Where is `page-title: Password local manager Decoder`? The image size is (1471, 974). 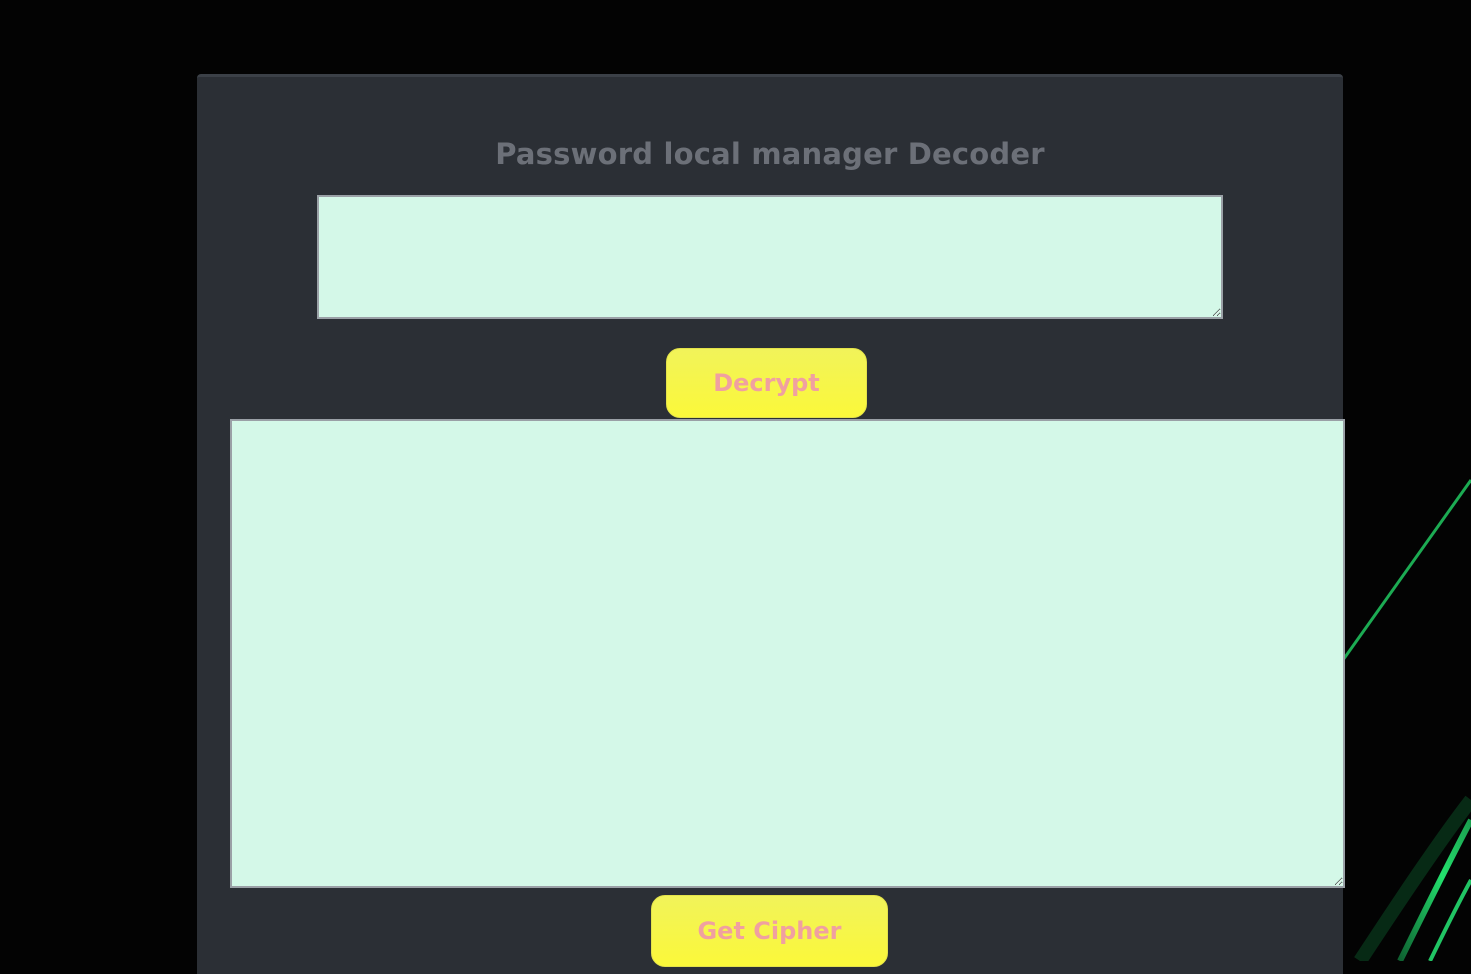
page-title: Password local manager Decoder is located at coordinates (770, 154).